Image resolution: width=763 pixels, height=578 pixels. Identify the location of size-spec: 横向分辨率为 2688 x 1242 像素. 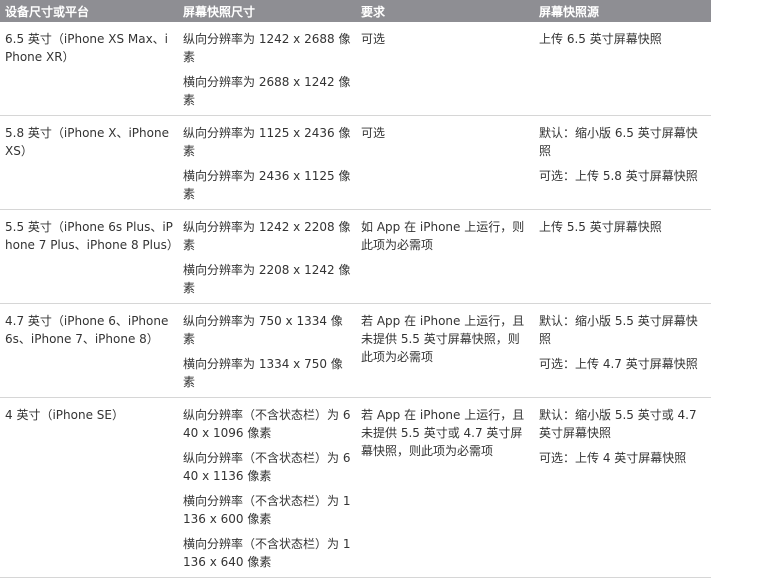
(267, 91).